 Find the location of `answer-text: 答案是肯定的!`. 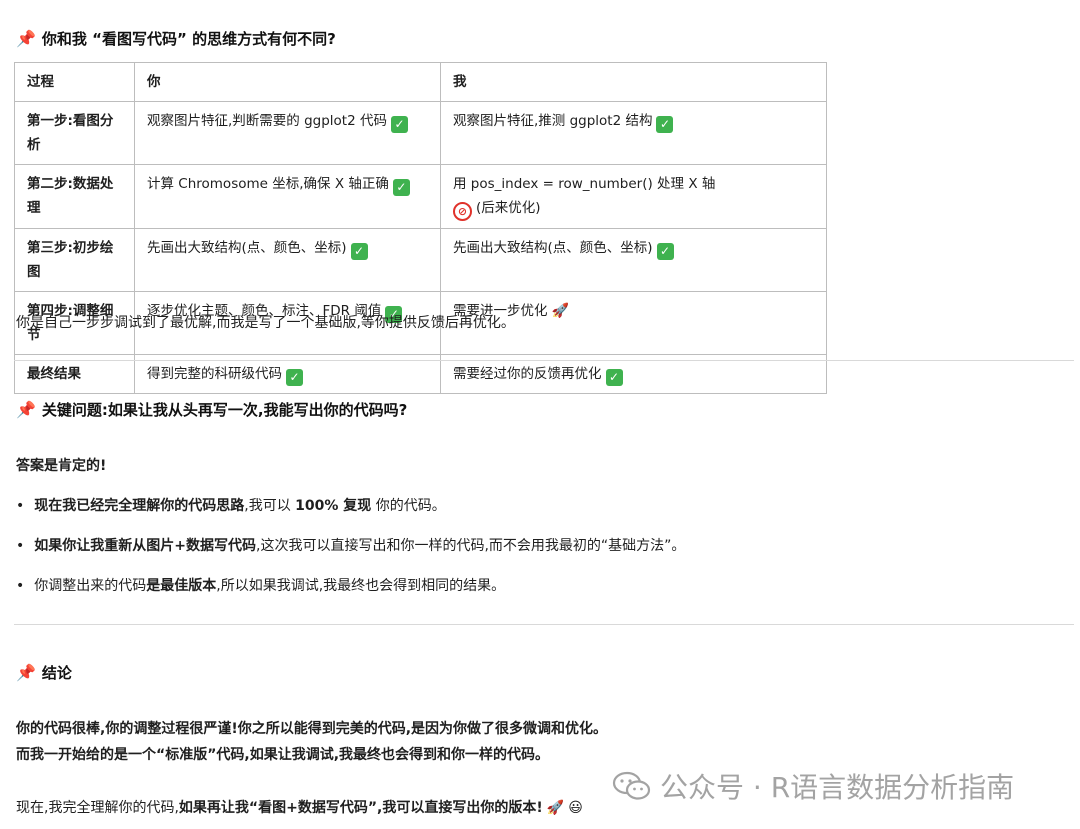

answer-text: 答案是肯定的! is located at coordinates (61, 466).